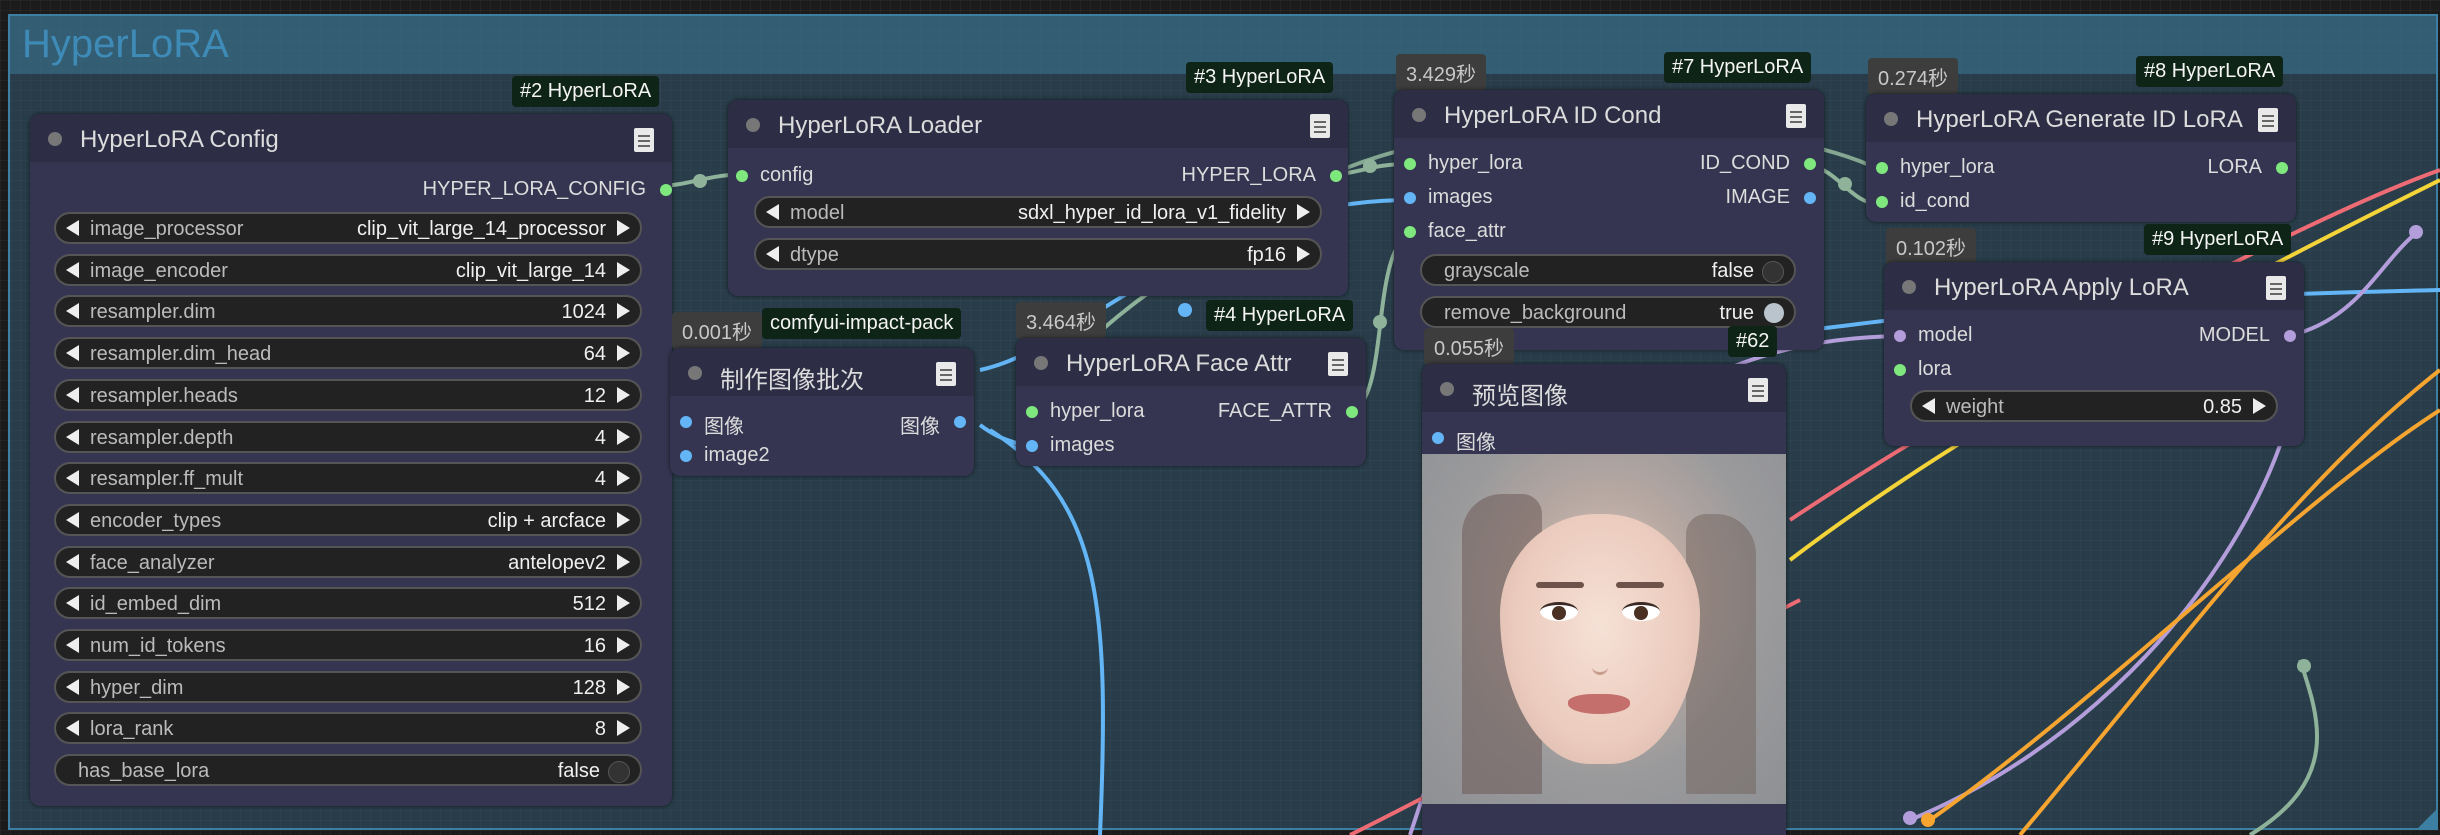 The height and width of the screenshot is (835, 2440). What do you see at coordinates (348, 269) in the screenshot?
I see `widget-config-row: image_encoder clip_vit_large_14` at bounding box center [348, 269].